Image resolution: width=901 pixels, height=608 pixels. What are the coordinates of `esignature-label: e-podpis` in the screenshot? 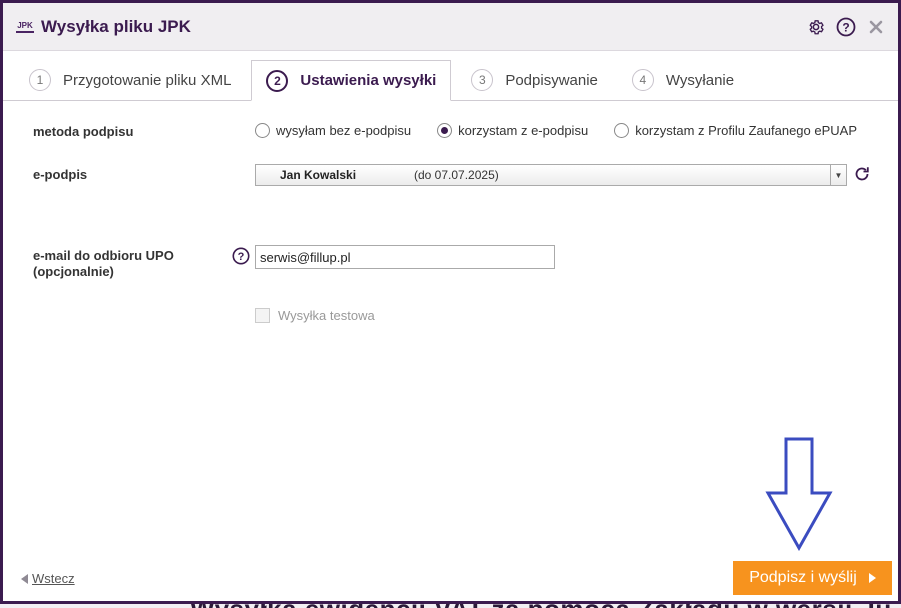 It's located at (60, 174).